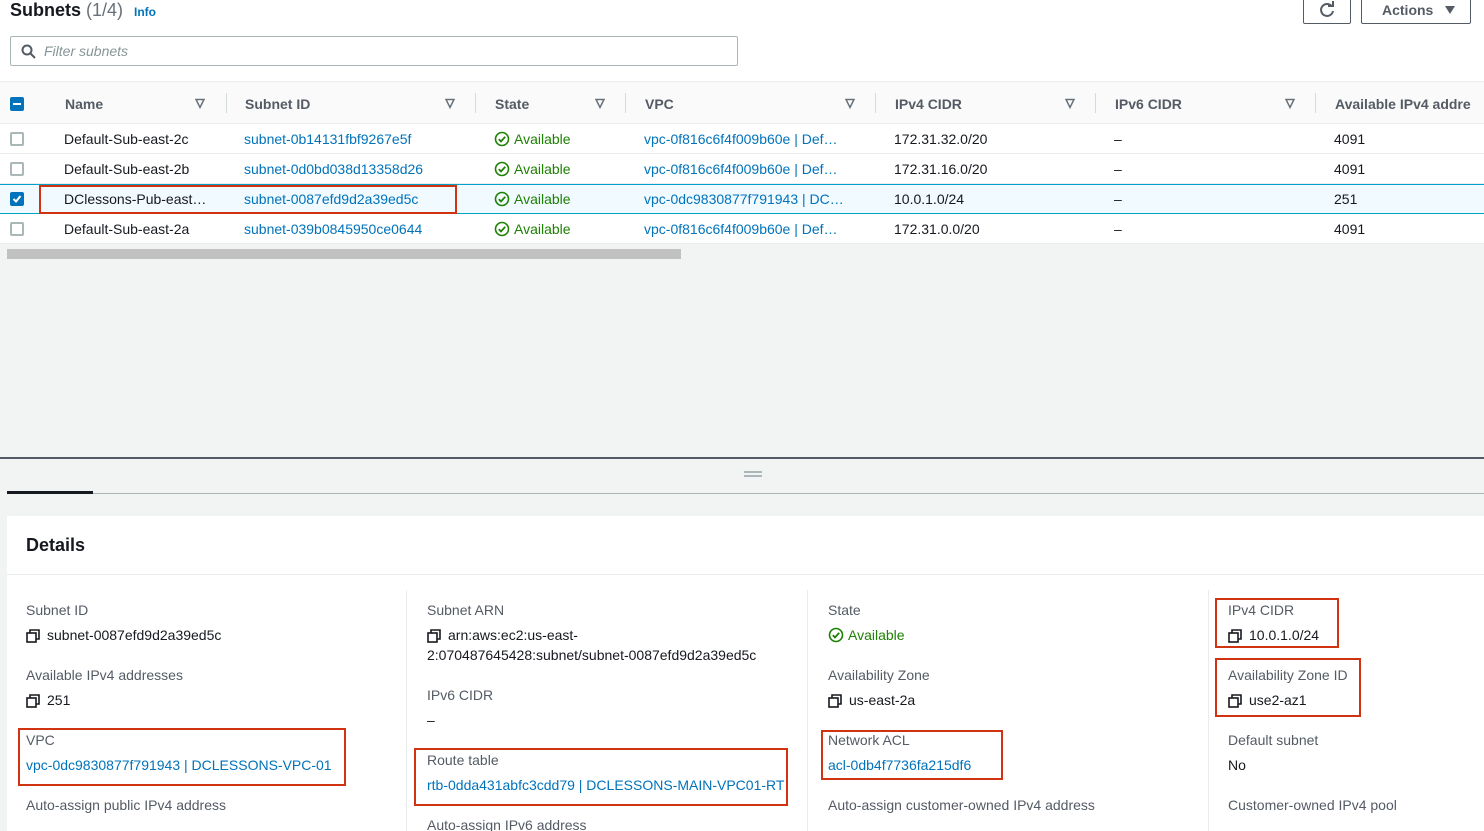 The image size is (1484, 831). Describe the element at coordinates (145, 12) in the screenshot. I see `info-link: Info` at that location.